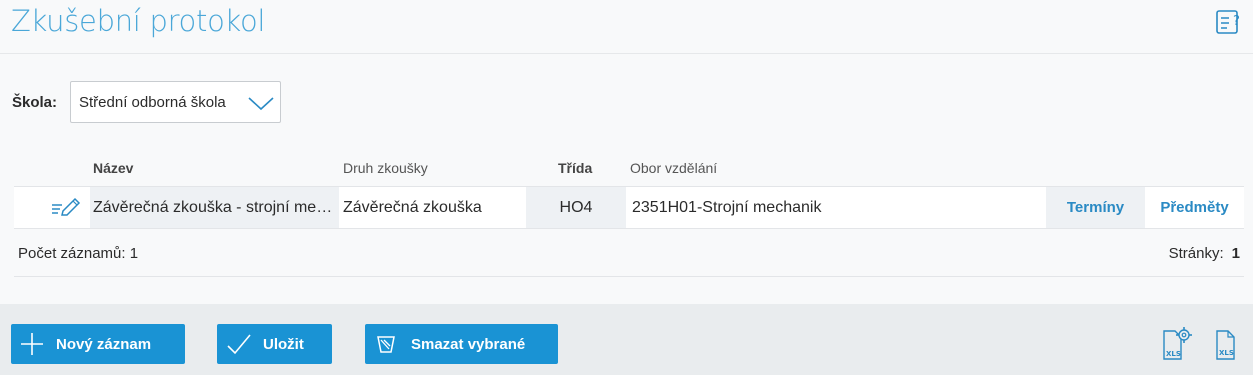 The height and width of the screenshot is (375, 1253). Describe the element at coordinates (239, 344) in the screenshot. I see `checkmark-icon` at that location.